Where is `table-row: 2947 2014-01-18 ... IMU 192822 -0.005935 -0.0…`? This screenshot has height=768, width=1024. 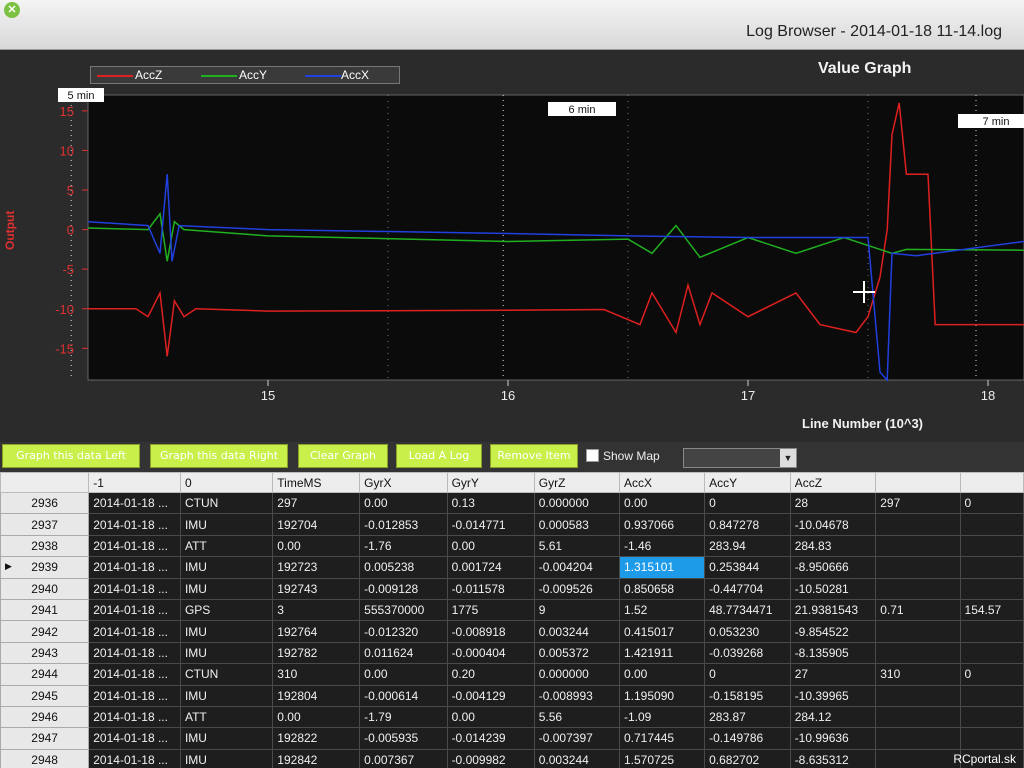 table-row: 2947 2014-01-18 ... IMU 192822 -0.005935 -0.0… is located at coordinates (512, 738).